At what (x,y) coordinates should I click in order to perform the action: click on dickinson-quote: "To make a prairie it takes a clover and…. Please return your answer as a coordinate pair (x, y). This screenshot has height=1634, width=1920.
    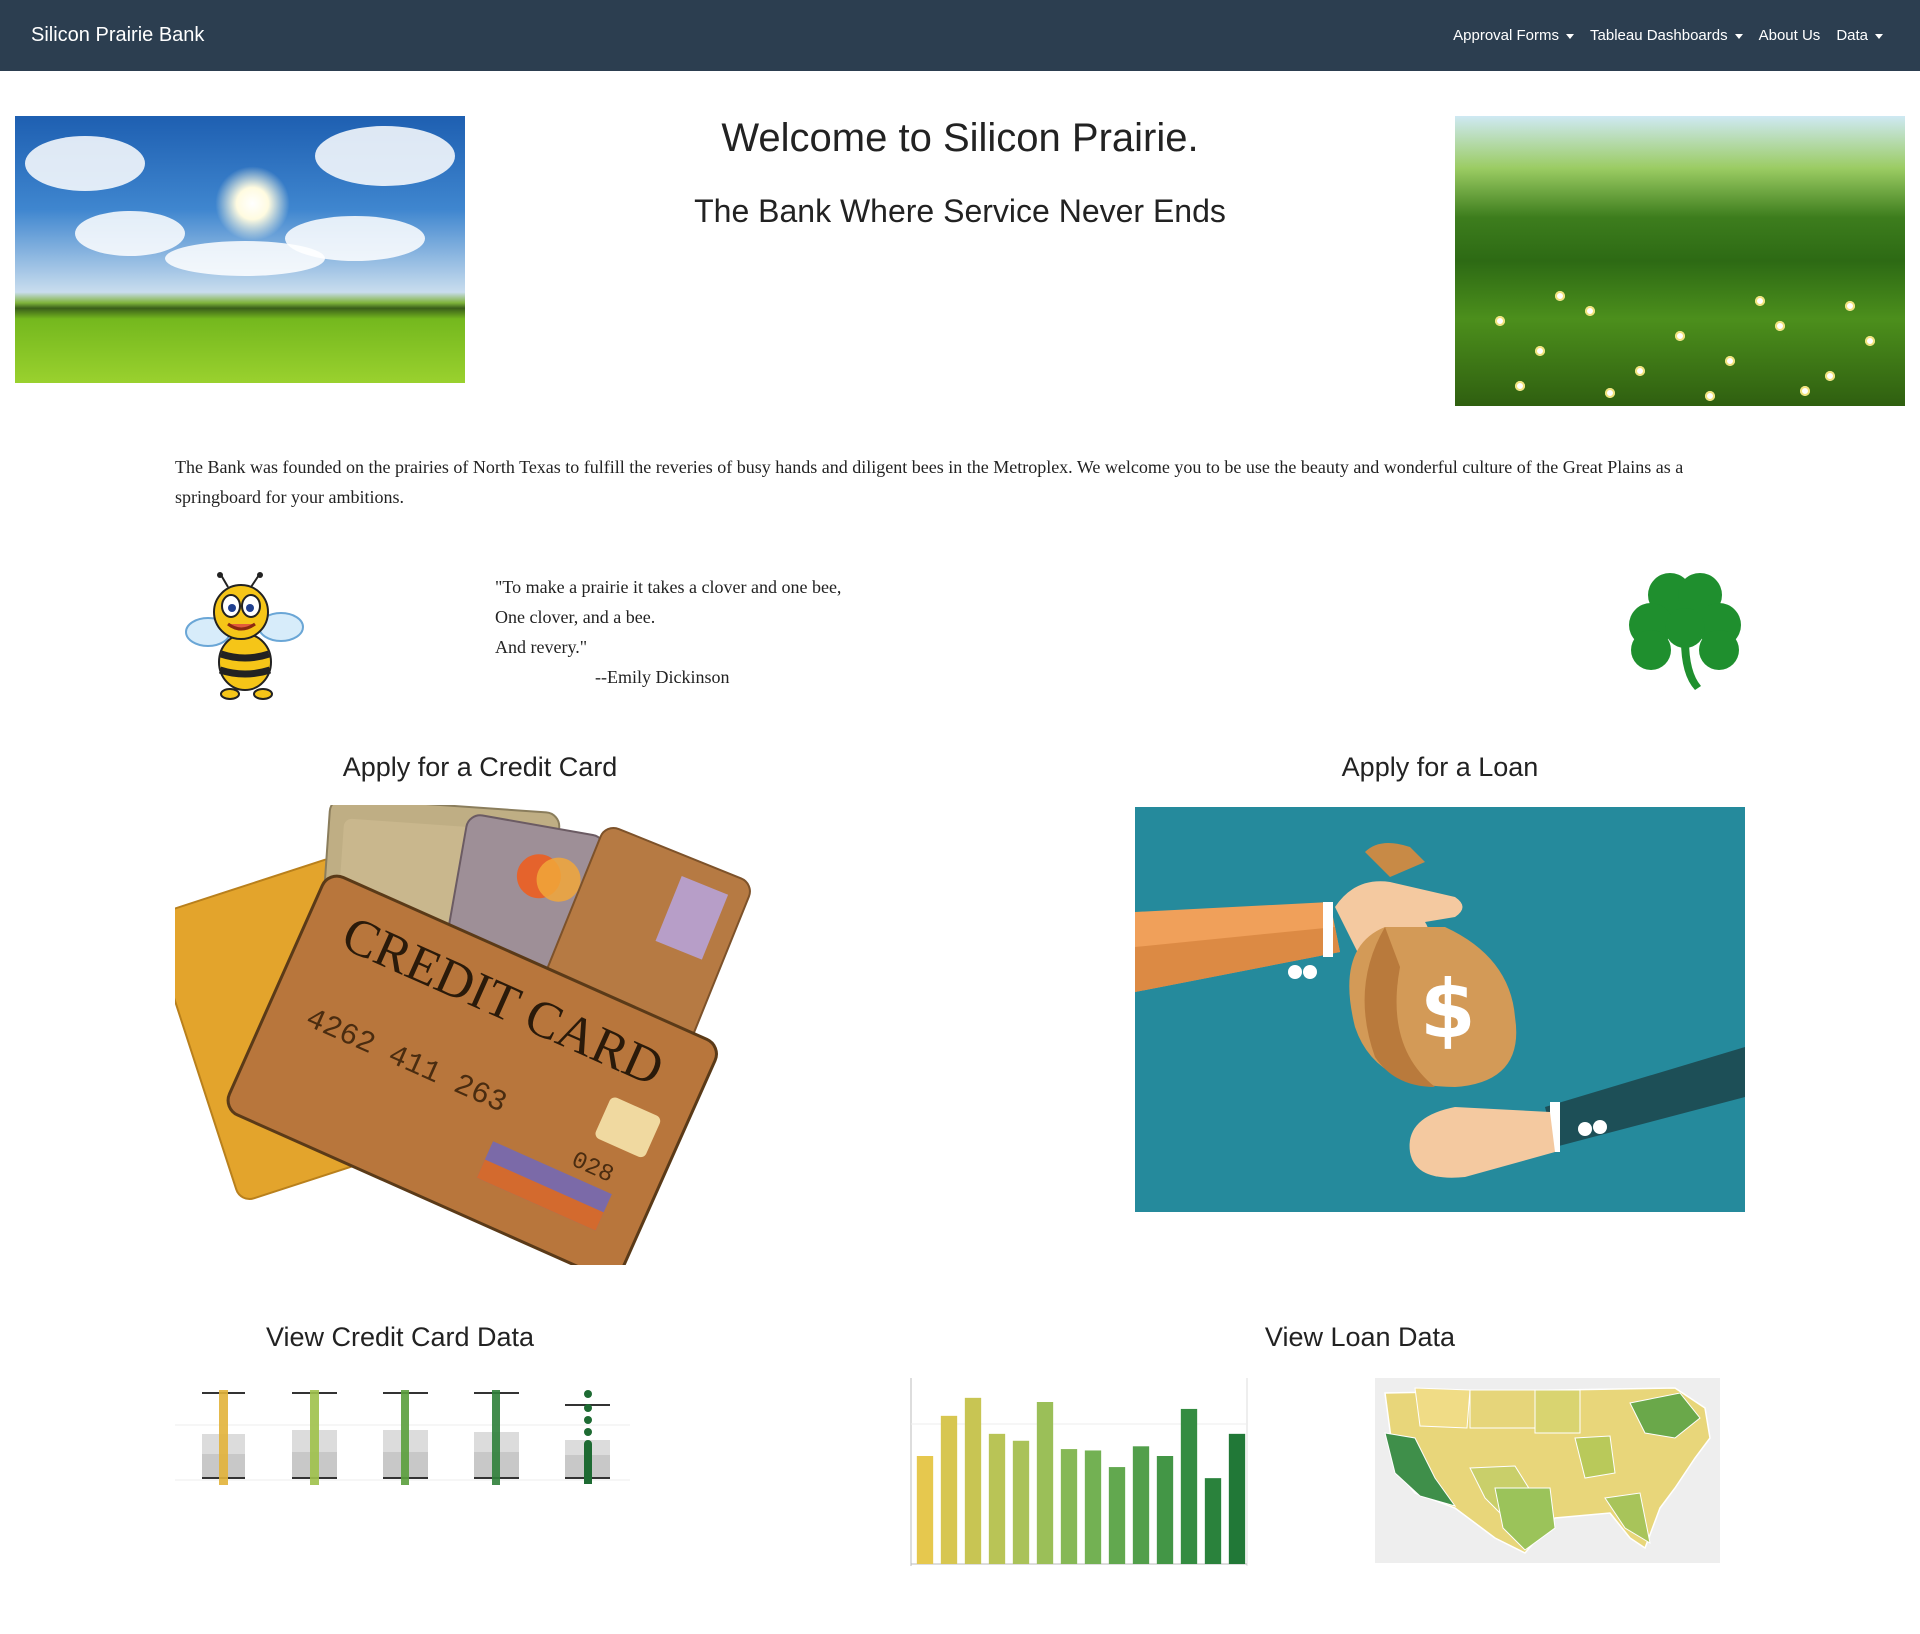
    Looking at the image, I should click on (668, 632).